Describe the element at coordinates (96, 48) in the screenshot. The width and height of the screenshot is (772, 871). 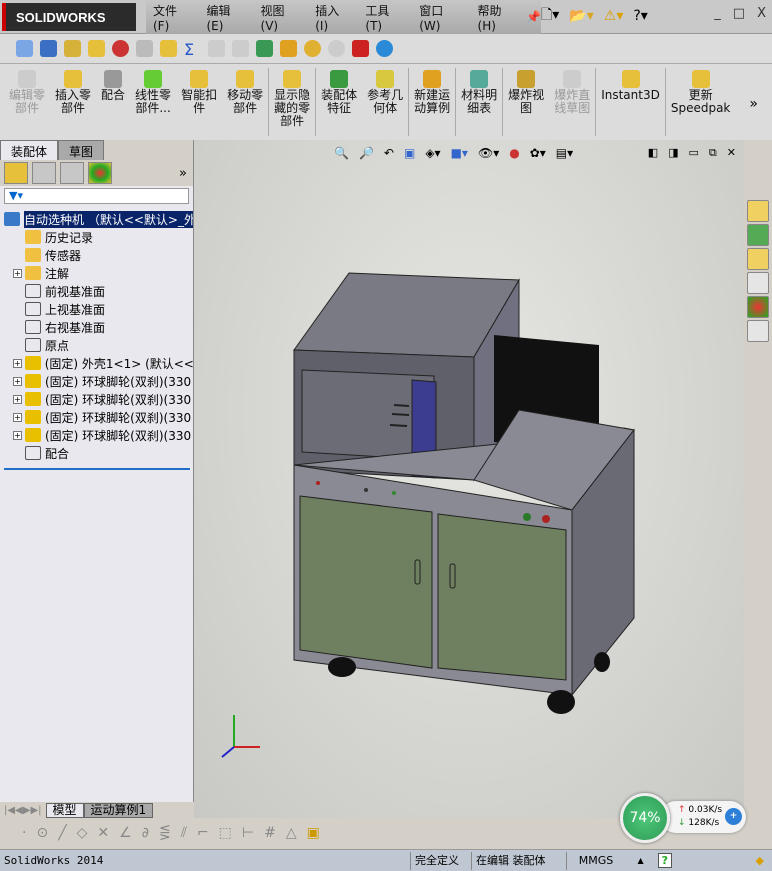
I see `section-properties-icon` at that location.